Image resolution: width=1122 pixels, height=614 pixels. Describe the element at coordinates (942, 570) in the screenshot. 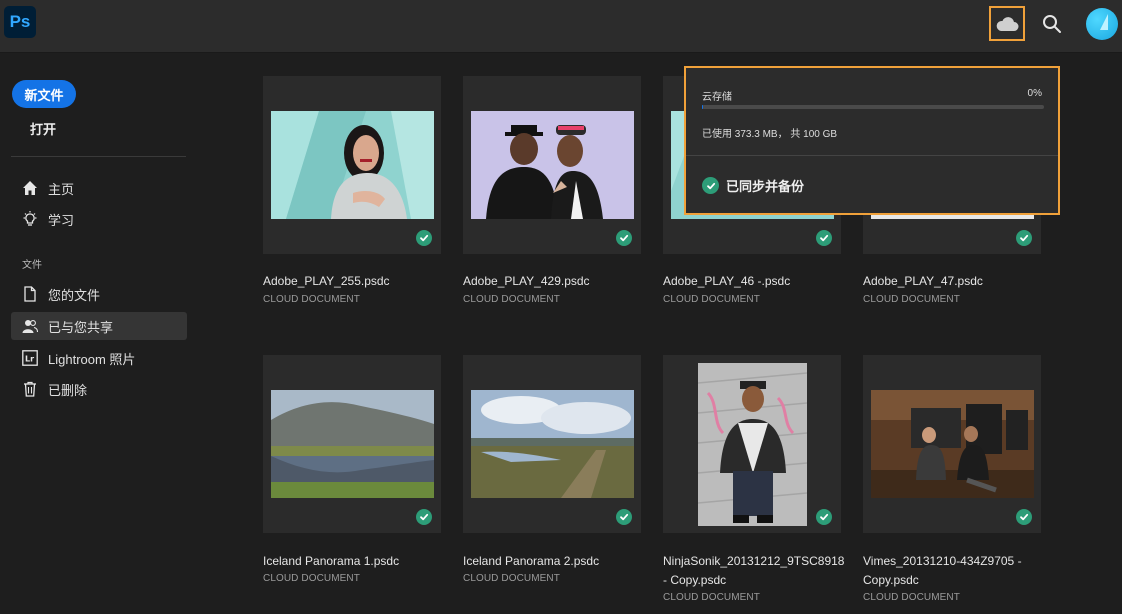

I see `file-name: Vimes_20131210-434Z9705 - Copy.psdc` at that location.